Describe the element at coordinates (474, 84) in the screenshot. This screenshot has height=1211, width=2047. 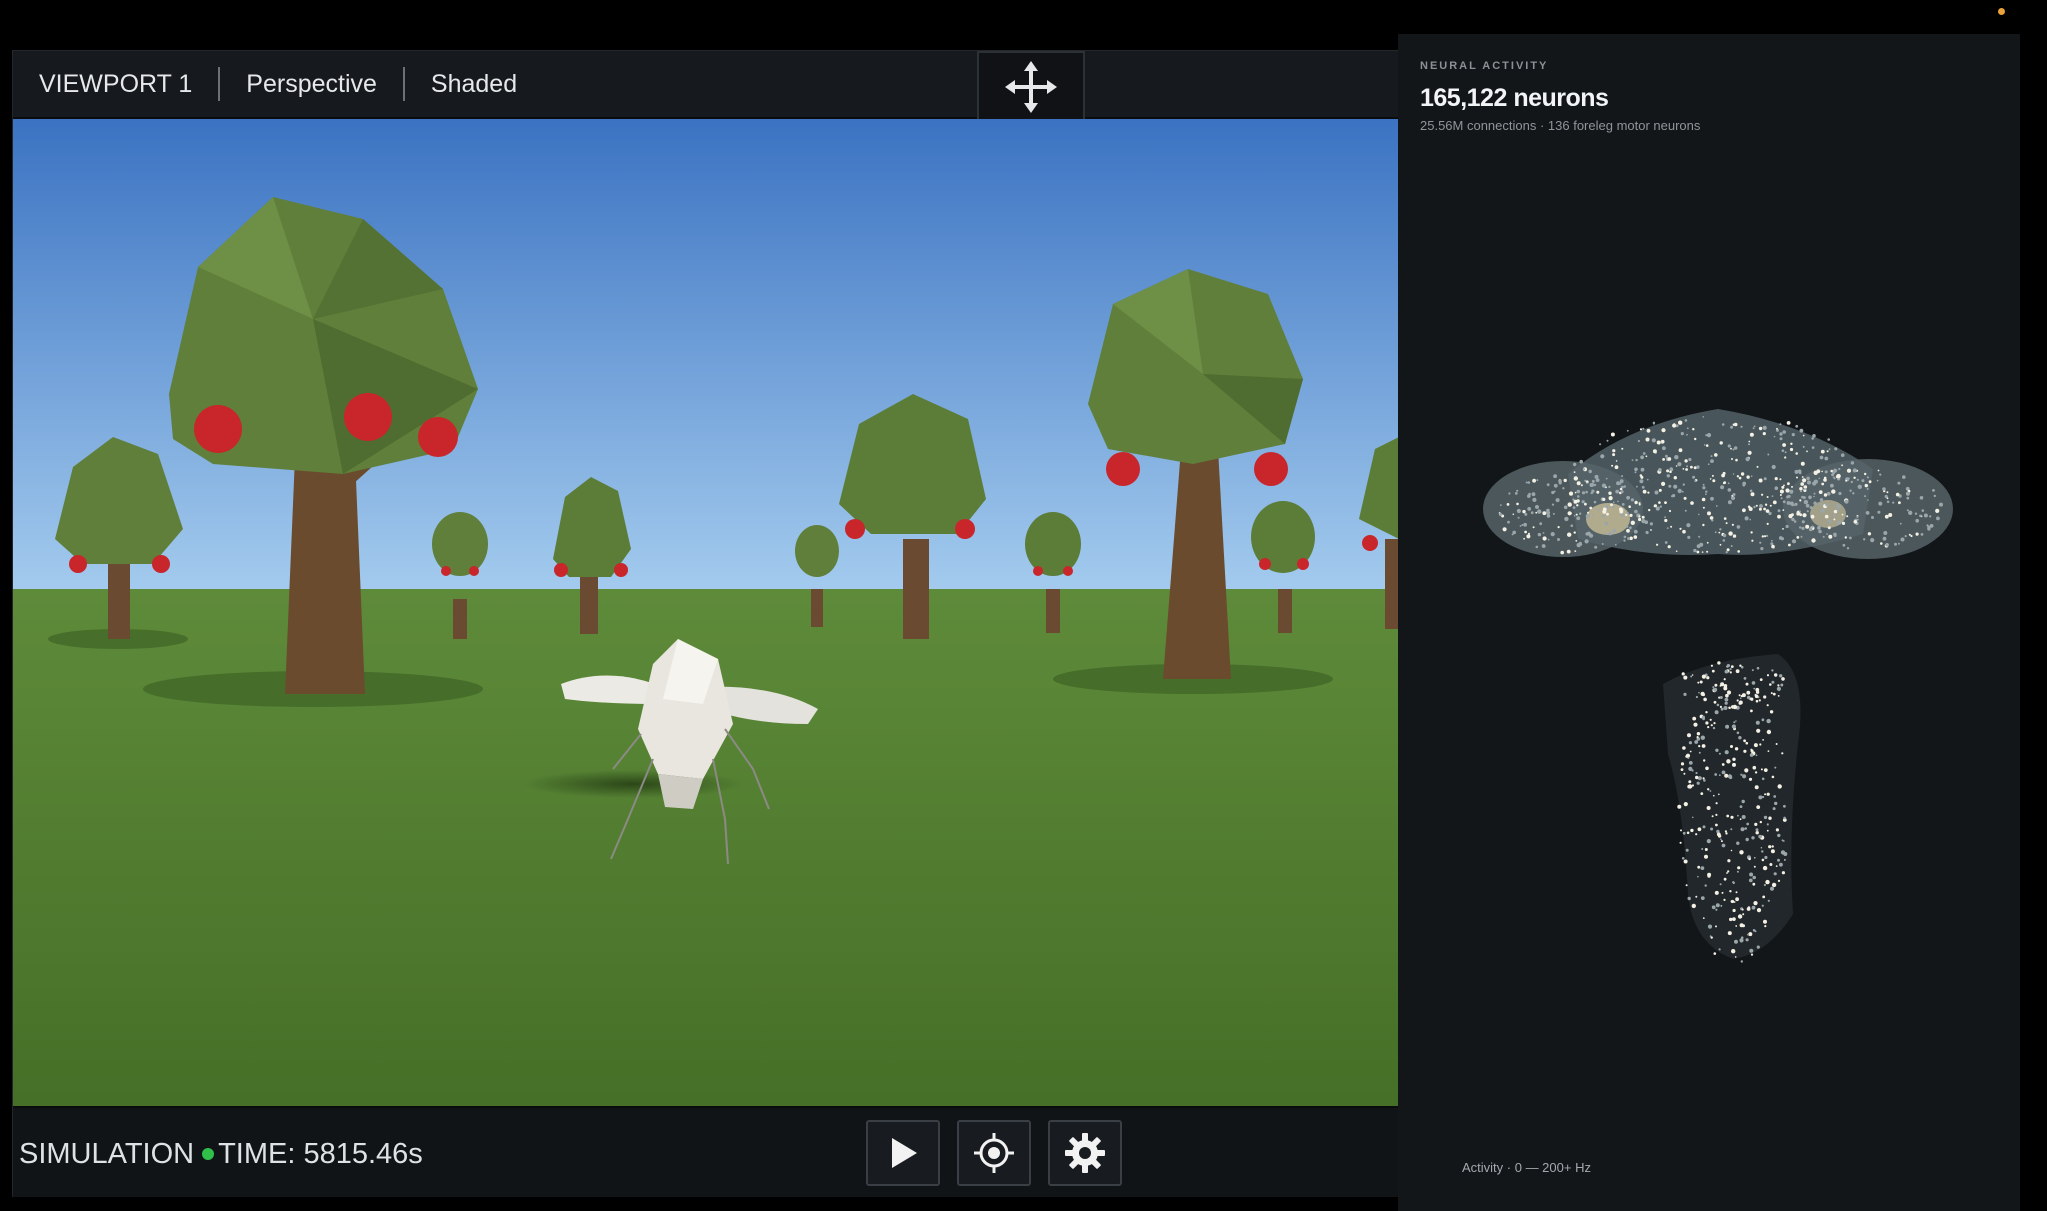
I see `shading-mode-tab: Shaded` at that location.